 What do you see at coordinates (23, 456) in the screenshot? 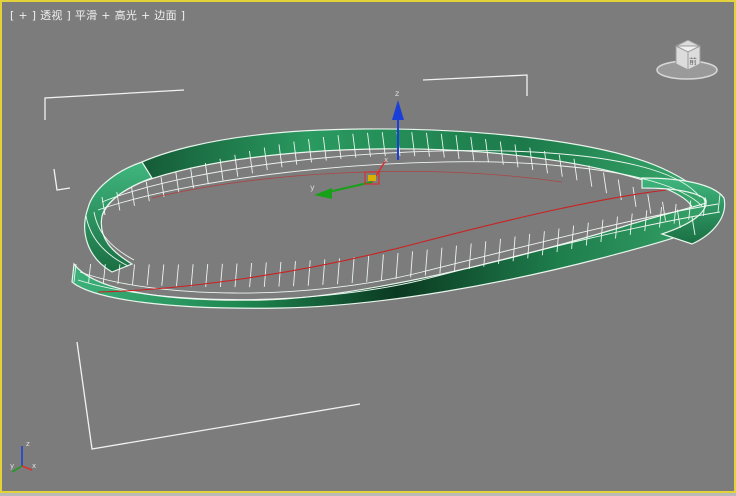
I see `axis-tripod-icon: z y x` at bounding box center [23, 456].